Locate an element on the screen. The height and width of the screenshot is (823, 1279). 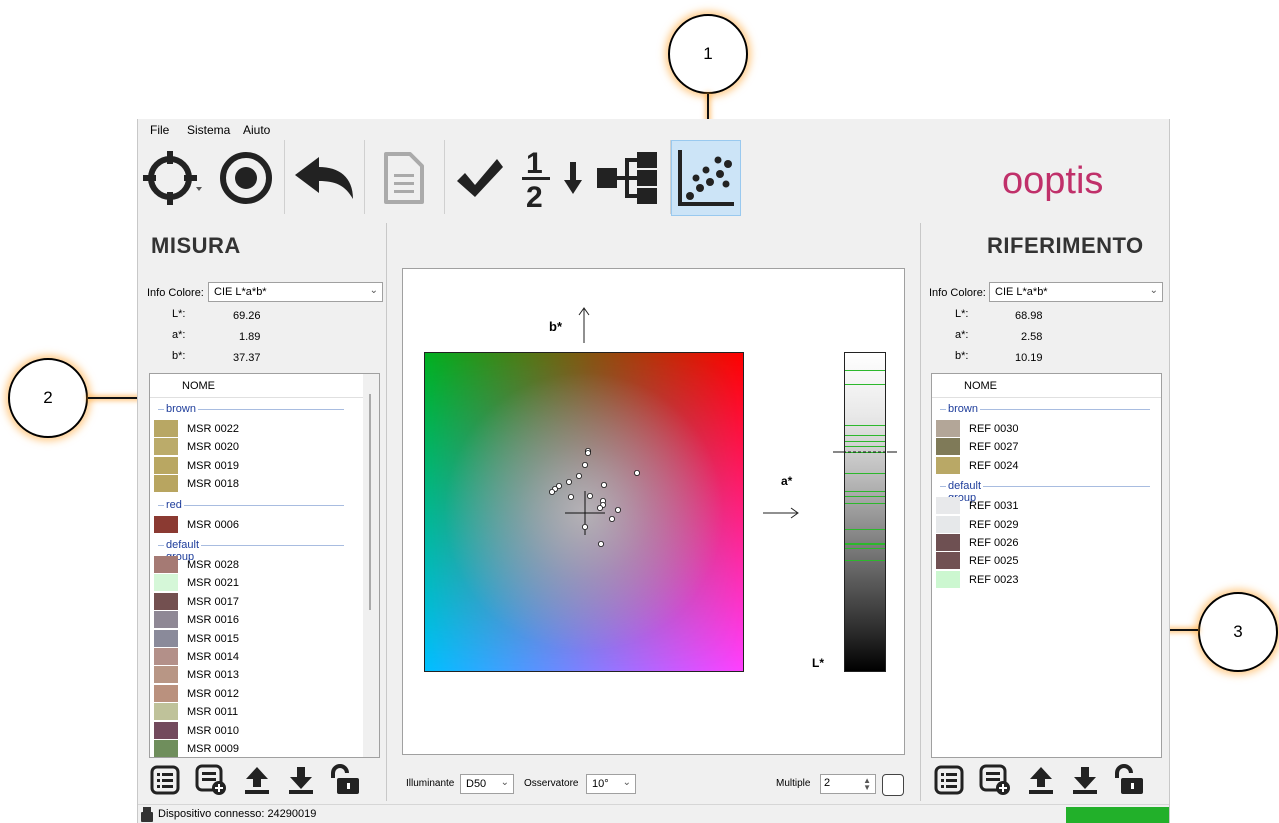
list-item: MSR 0017 is located at coordinates (249, 601).